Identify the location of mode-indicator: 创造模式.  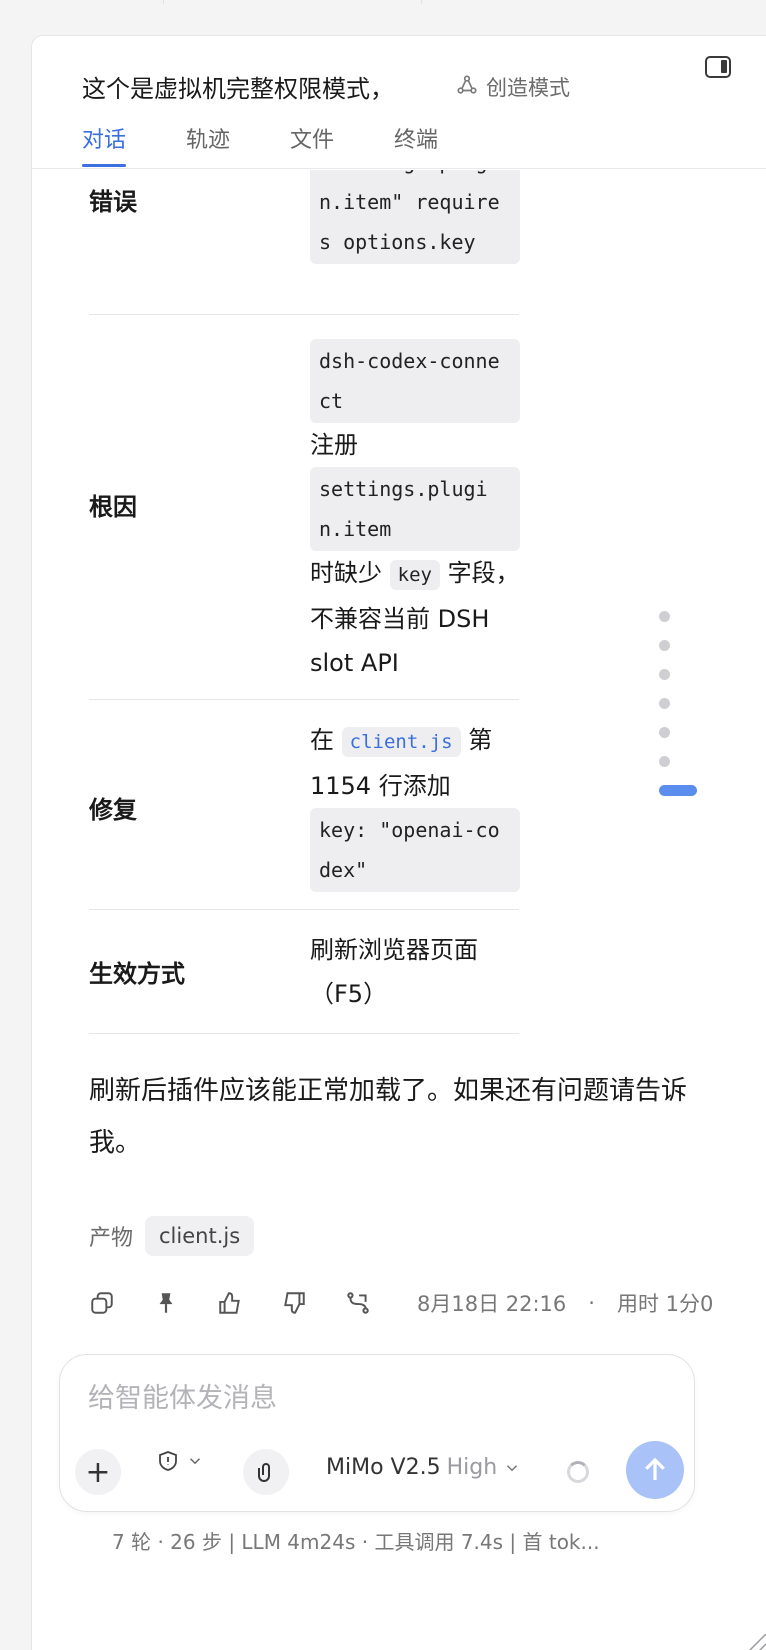
(513, 87).